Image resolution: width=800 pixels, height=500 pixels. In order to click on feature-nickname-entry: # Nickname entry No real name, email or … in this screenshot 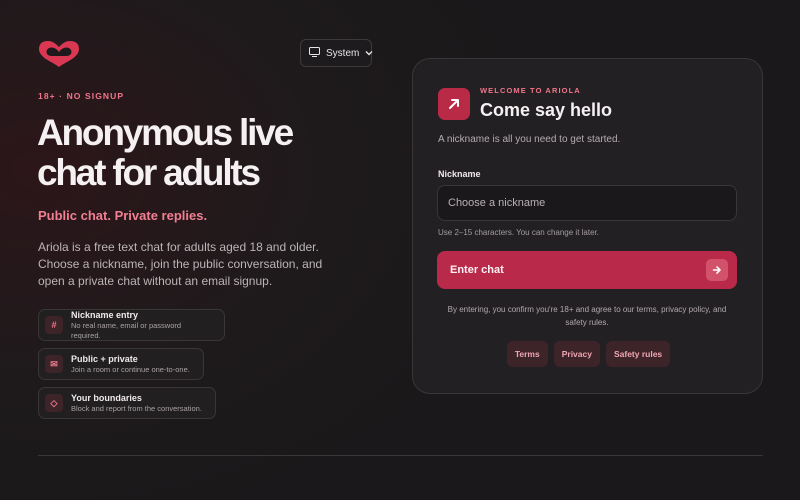, I will do `click(131, 325)`.